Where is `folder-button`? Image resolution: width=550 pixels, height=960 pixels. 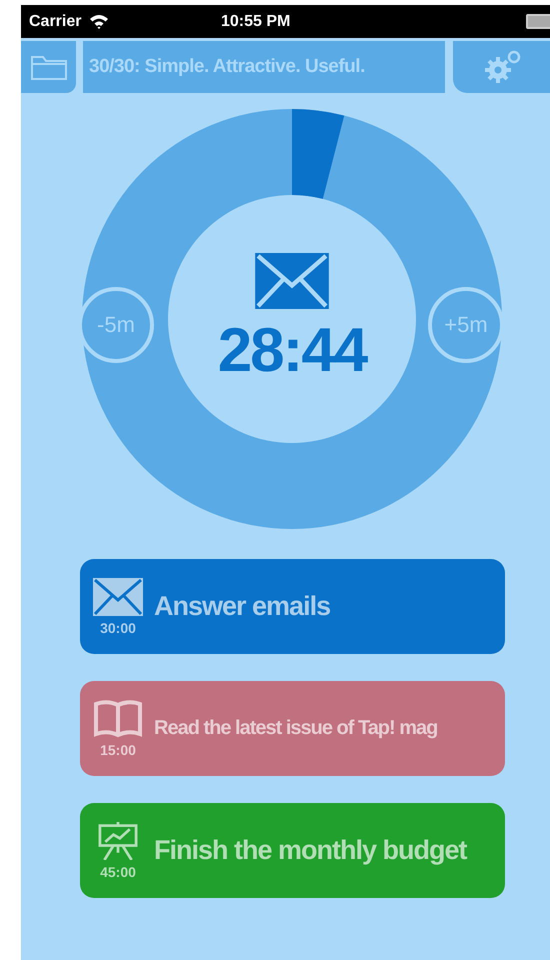
folder-button is located at coordinates (48, 67).